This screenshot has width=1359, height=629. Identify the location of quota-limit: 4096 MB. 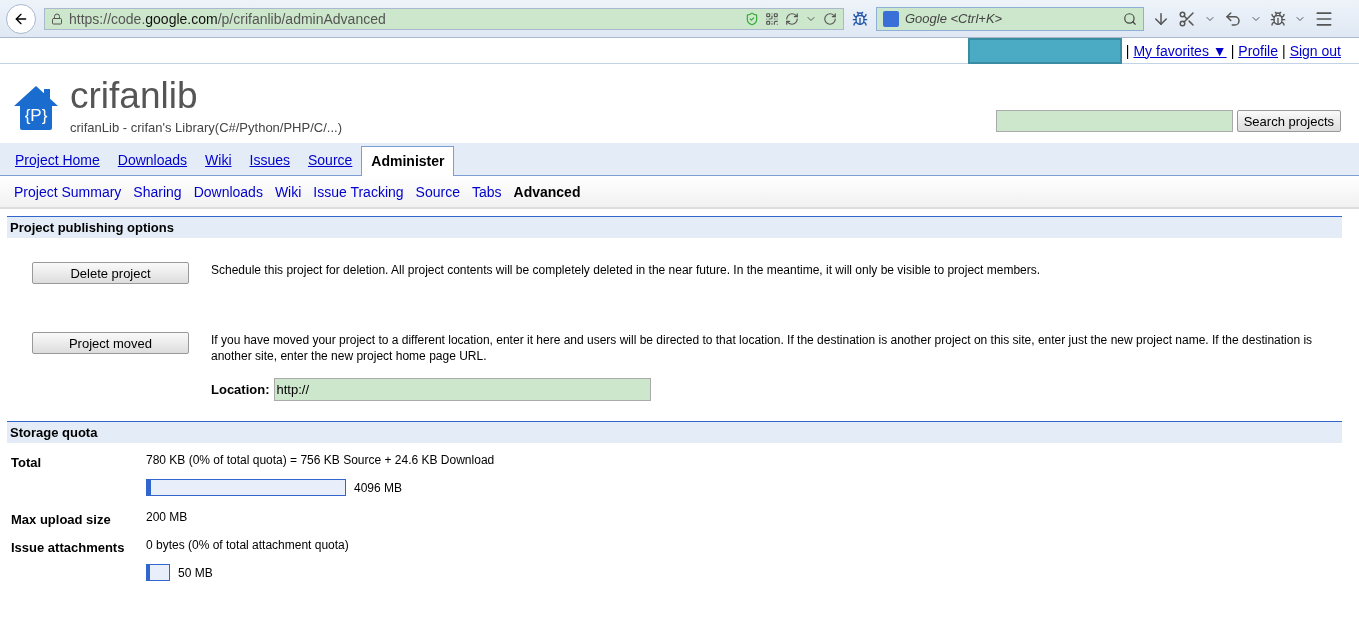
(378, 487).